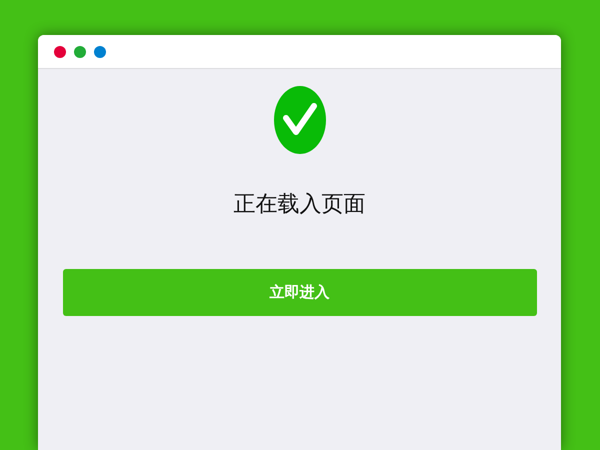 The image size is (600, 450). I want to click on enter-button: 立即进入, so click(299, 292).